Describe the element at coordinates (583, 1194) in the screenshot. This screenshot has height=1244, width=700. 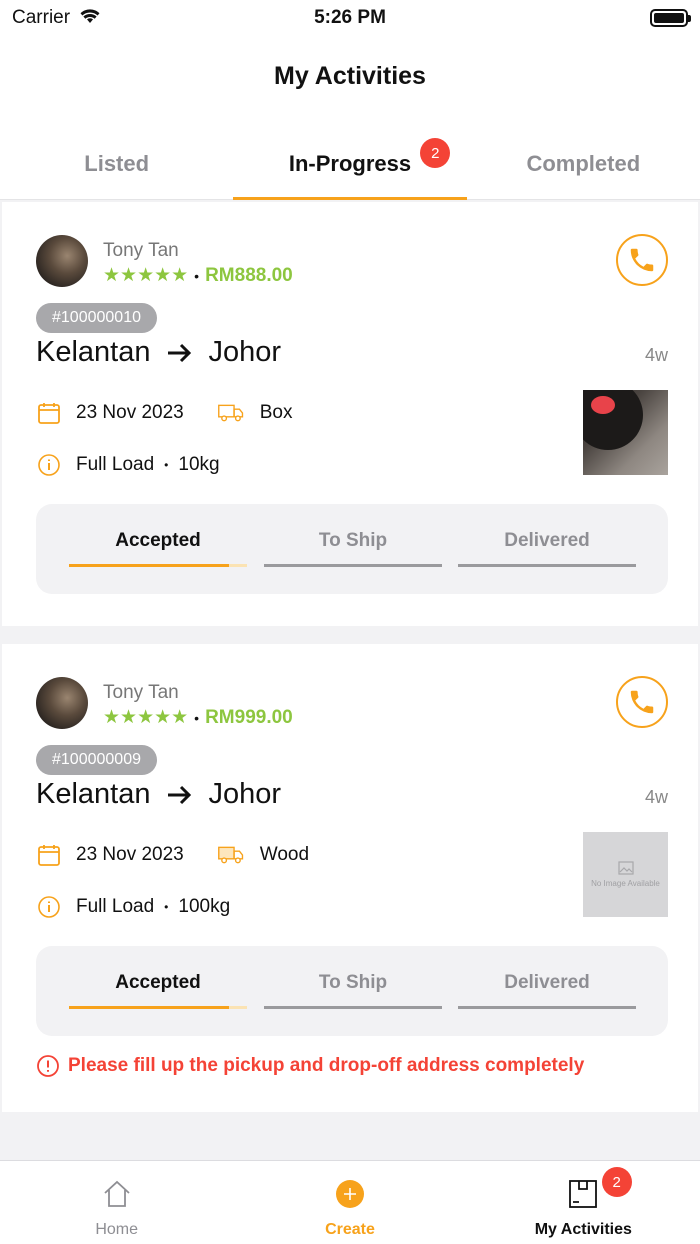
I see `package-icon` at that location.